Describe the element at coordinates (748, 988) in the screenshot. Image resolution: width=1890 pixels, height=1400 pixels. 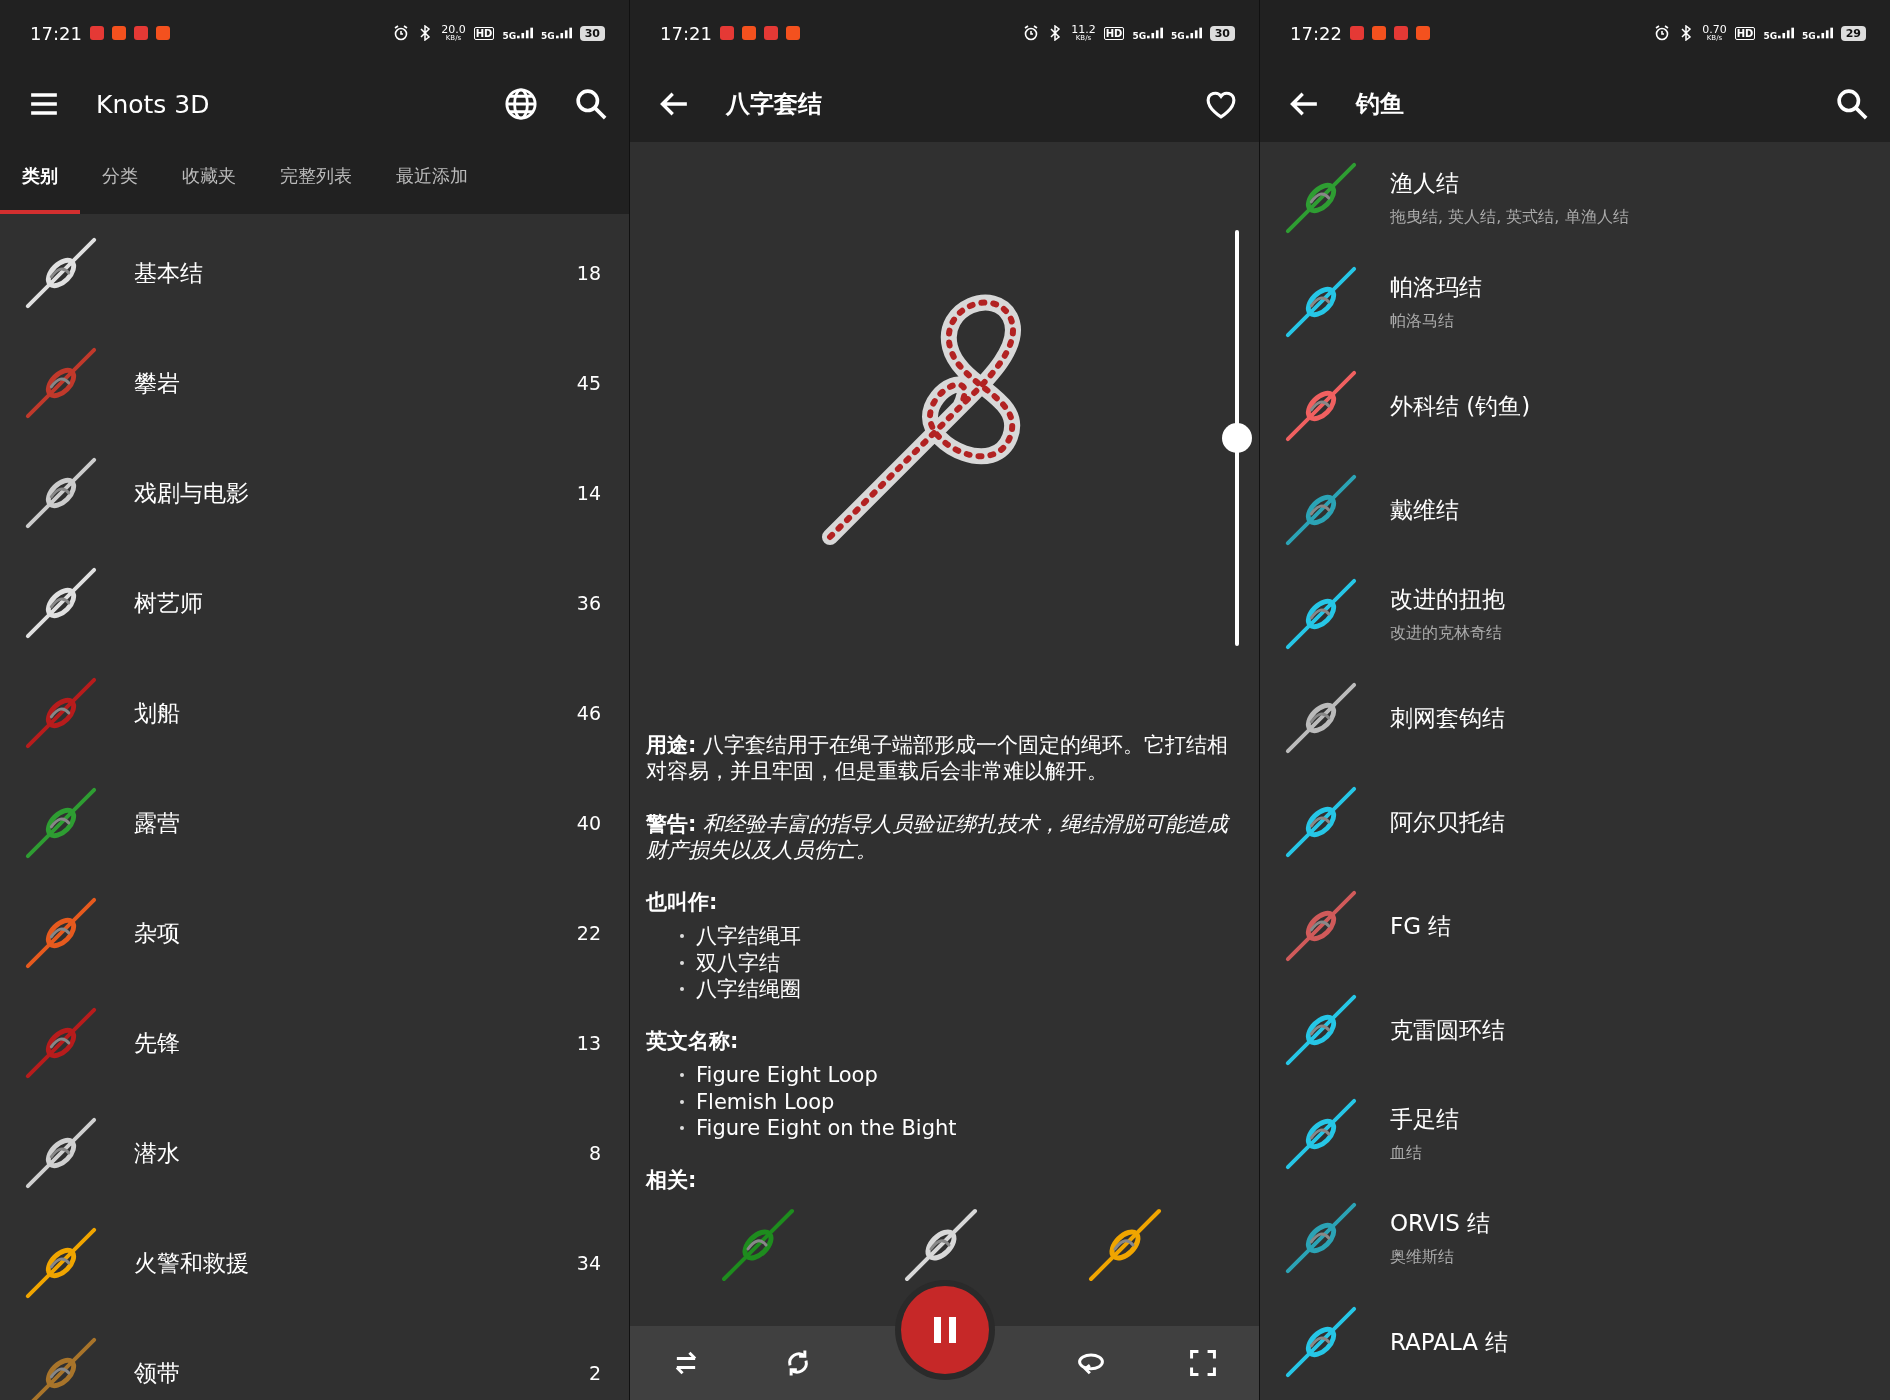
I see `name-text: 八字结绳圈` at that location.